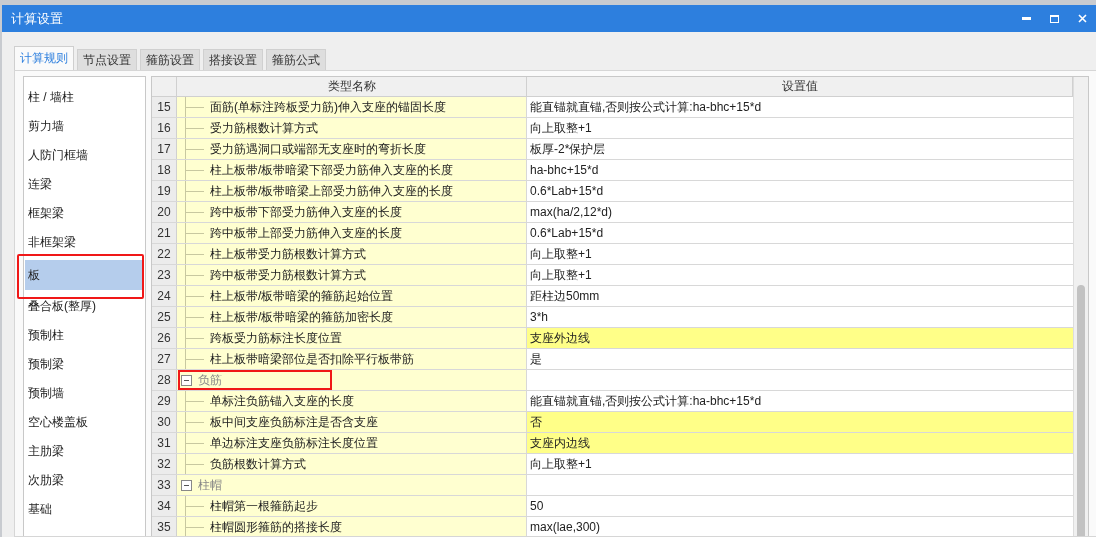  What do you see at coordinates (164, 359) in the screenshot?
I see `row-number: 27` at bounding box center [164, 359].